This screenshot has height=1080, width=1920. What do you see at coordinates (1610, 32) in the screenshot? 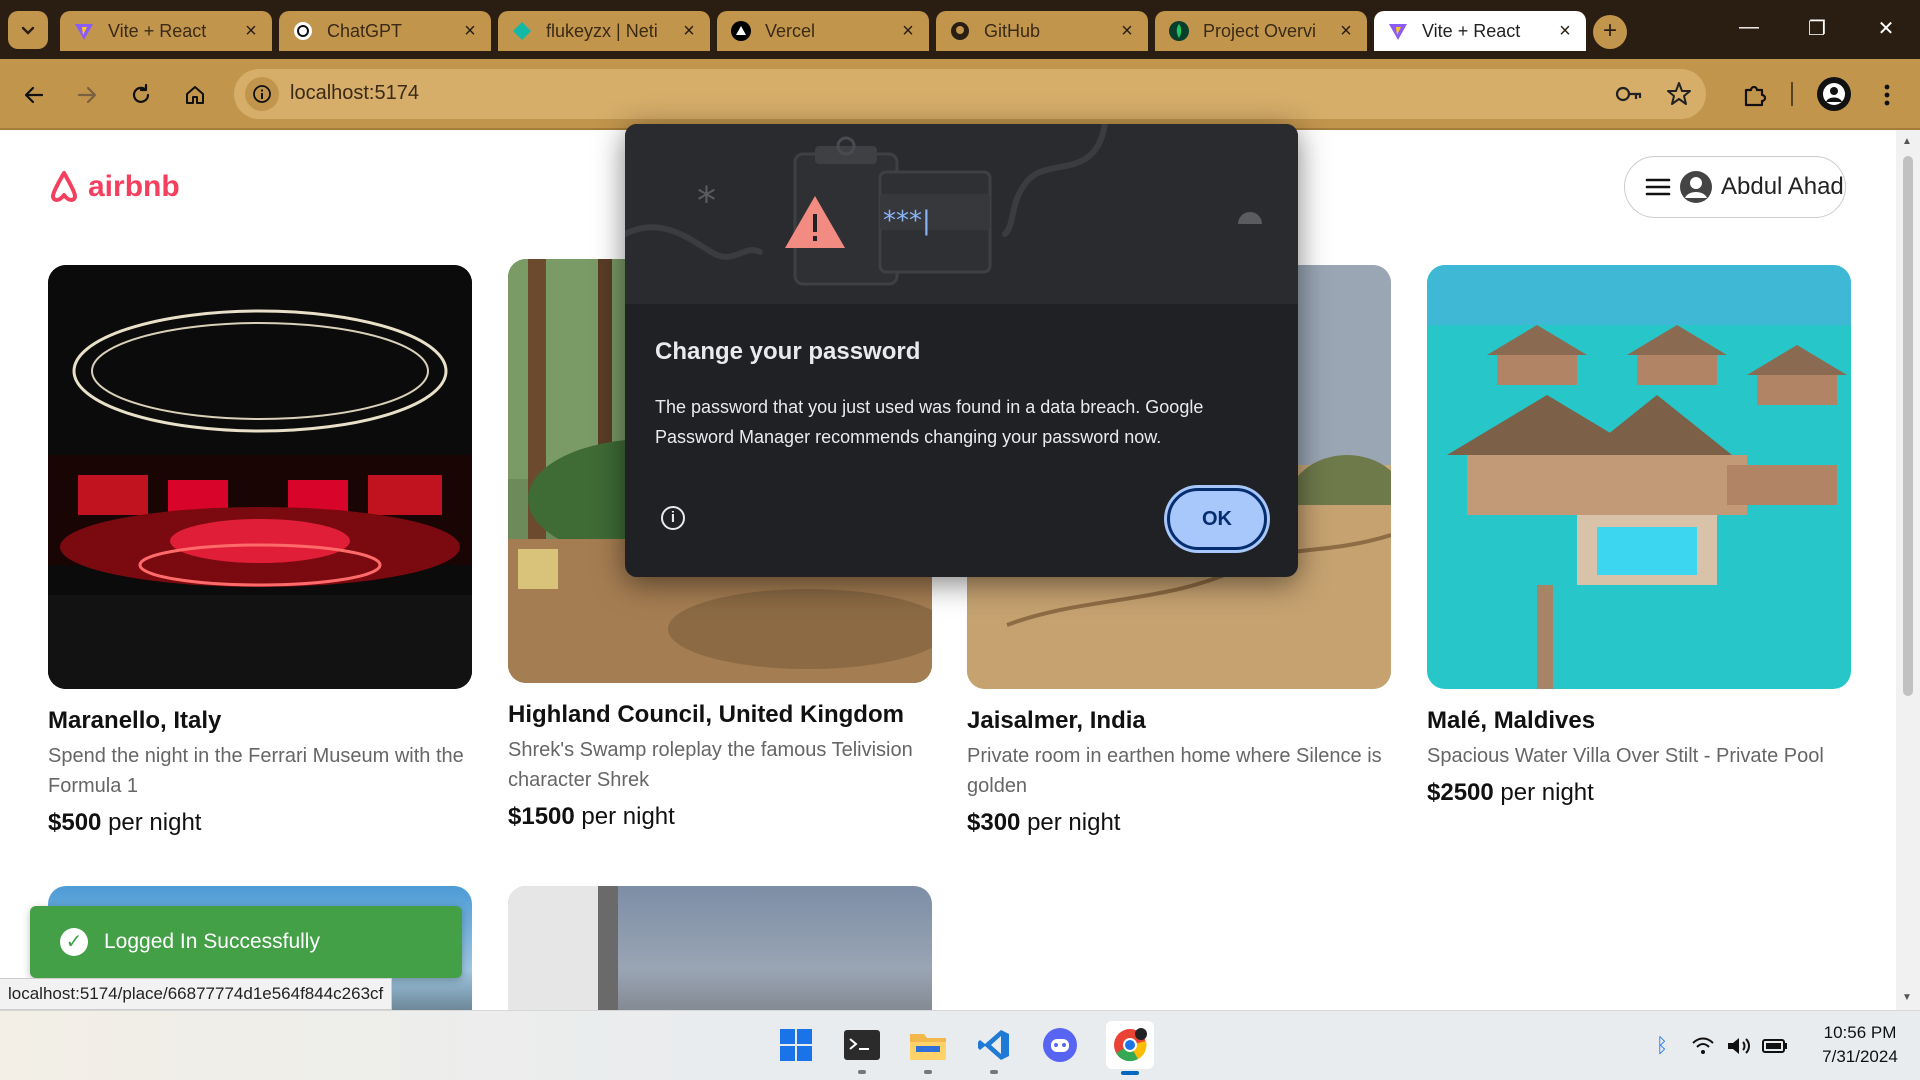
I see `new-tab-button: +` at bounding box center [1610, 32].